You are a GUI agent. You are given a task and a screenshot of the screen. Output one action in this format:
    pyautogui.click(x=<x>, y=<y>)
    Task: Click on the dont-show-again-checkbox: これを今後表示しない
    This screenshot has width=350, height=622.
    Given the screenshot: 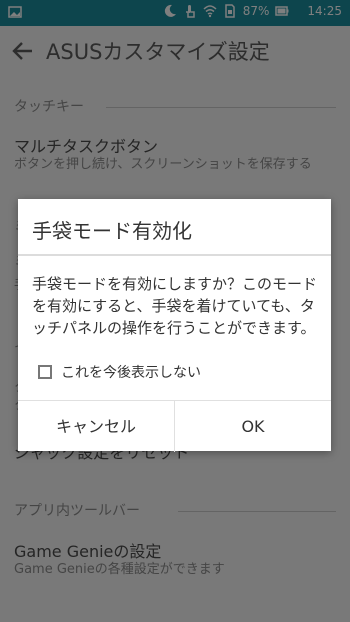 What is the action you would take?
    pyautogui.click(x=119, y=372)
    